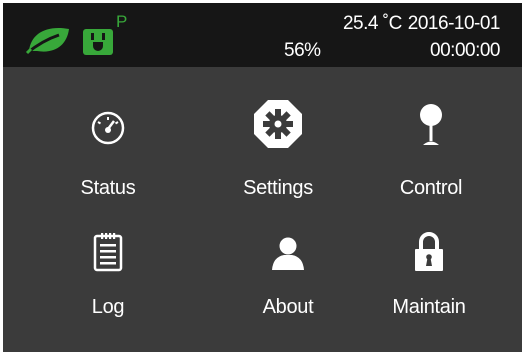 The height and width of the screenshot is (356, 526). What do you see at coordinates (302, 50) in the screenshot?
I see `humidity-value: 56%` at bounding box center [302, 50].